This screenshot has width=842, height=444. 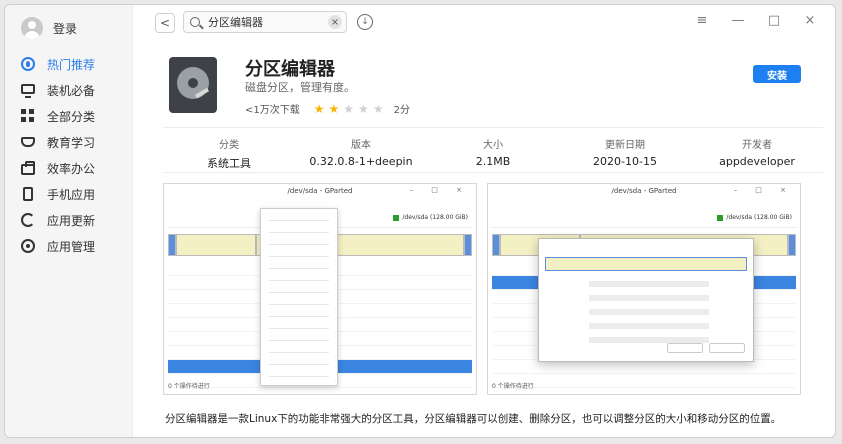 What do you see at coordinates (757, 150) in the screenshot?
I see `info-developer: 开发者 appdeveloper` at bounding box center [757, 150].